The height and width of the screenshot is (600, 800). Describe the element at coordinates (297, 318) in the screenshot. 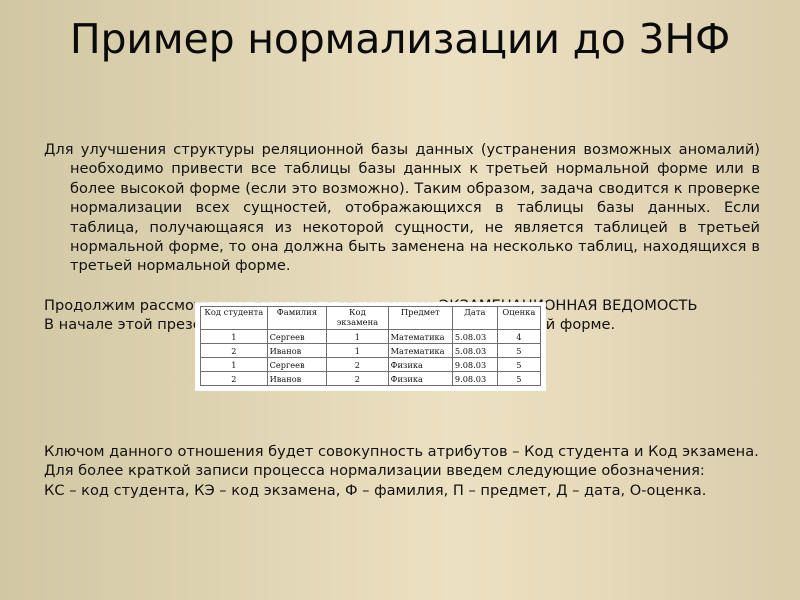

I see `column-header-familiya: Фамилия` at that location.